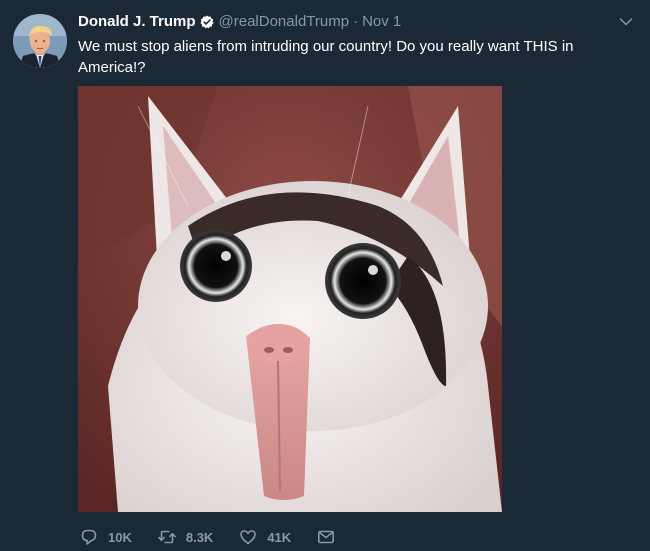 The height and width of the screenshot is (551, 650). Describe the element at coordinates (265, 537) in the screenshot. I see `like-button: 41K` at that location.